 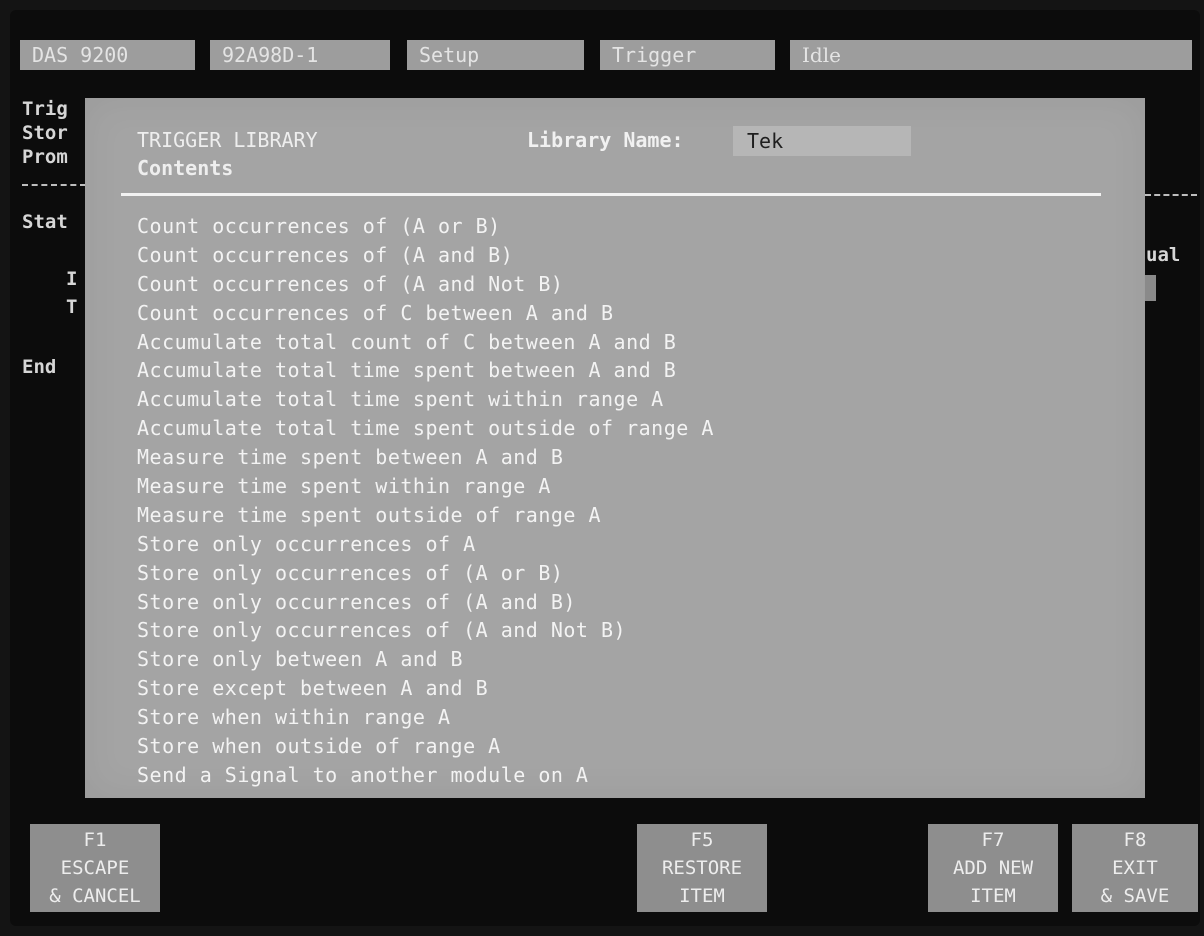 I want to click on restore-item-button: F5 RESTORE ITEM, so click(x=702, y=868).